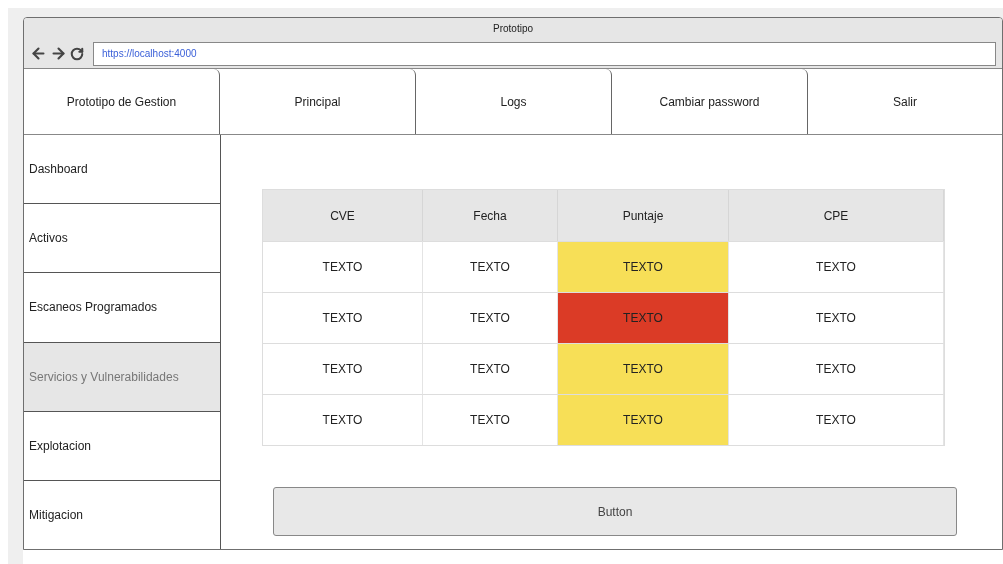 This screenshot has height=564, width=1003. I want to click on column-header: CVE, so click(343, 215).